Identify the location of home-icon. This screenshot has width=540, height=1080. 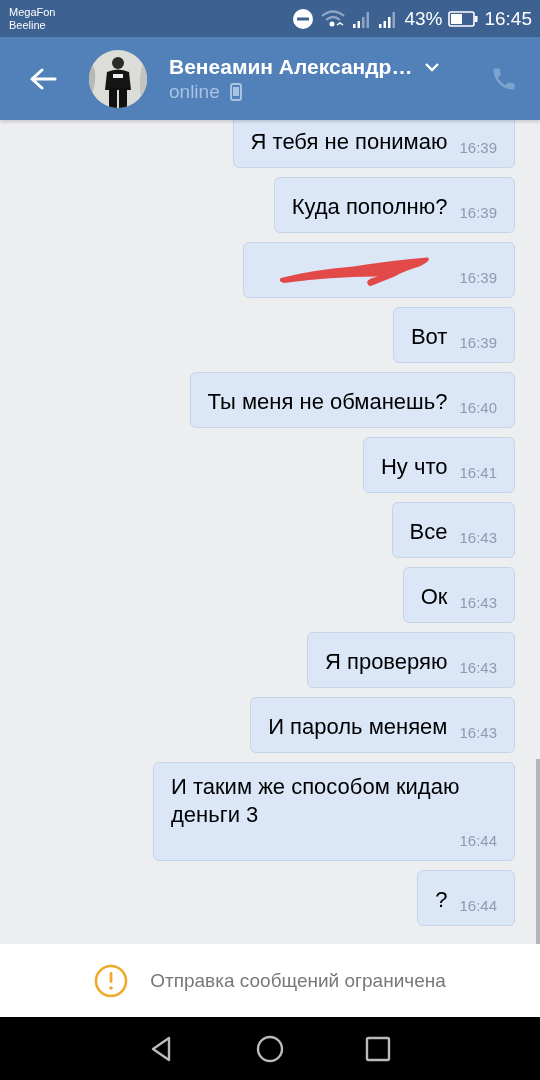
(270, 1048).